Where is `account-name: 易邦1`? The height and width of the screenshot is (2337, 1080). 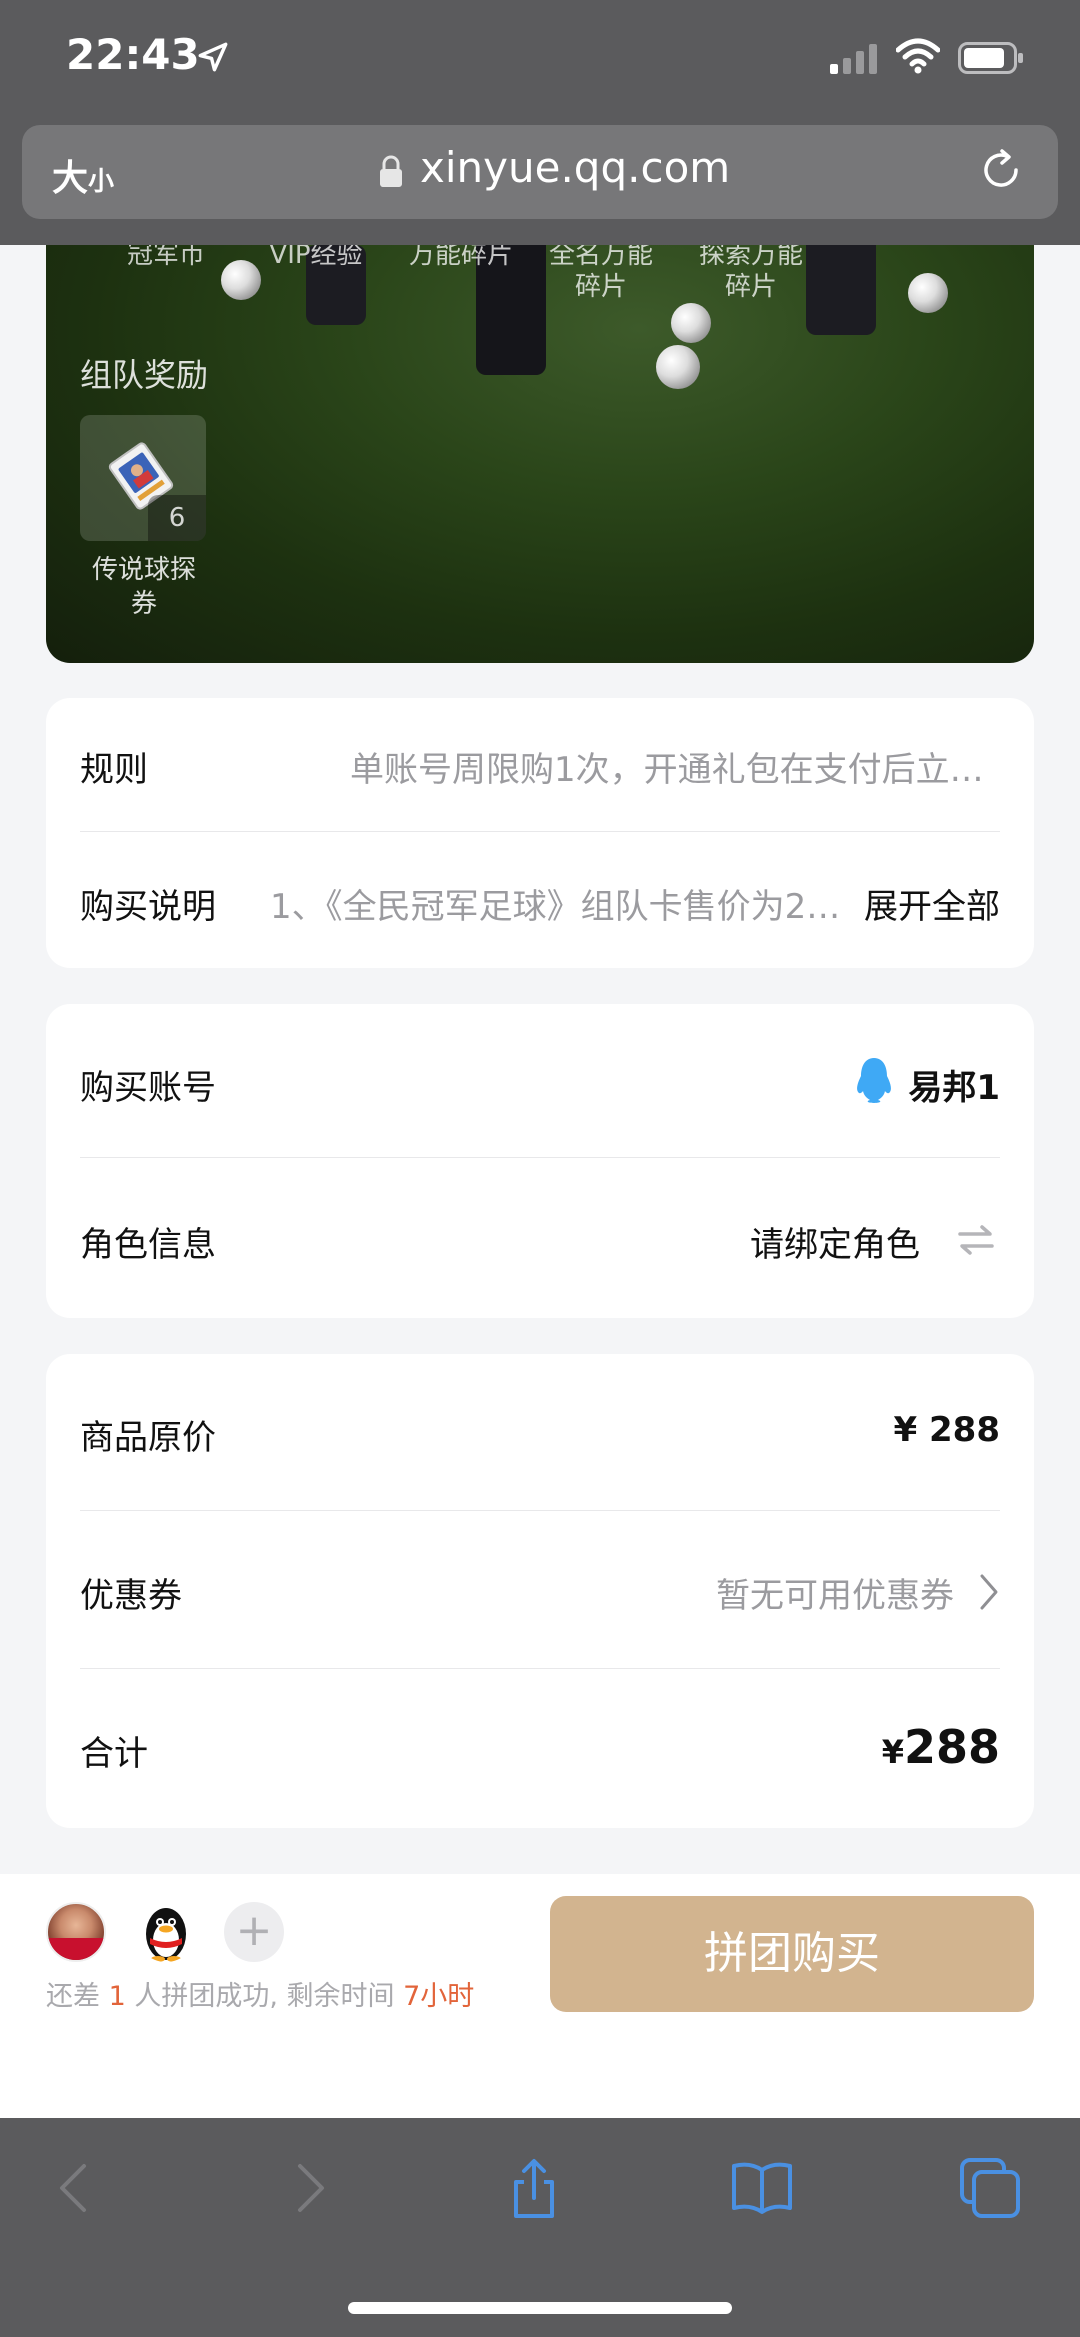
account-name: 易邦1 is located at coordinates (954, 1088).